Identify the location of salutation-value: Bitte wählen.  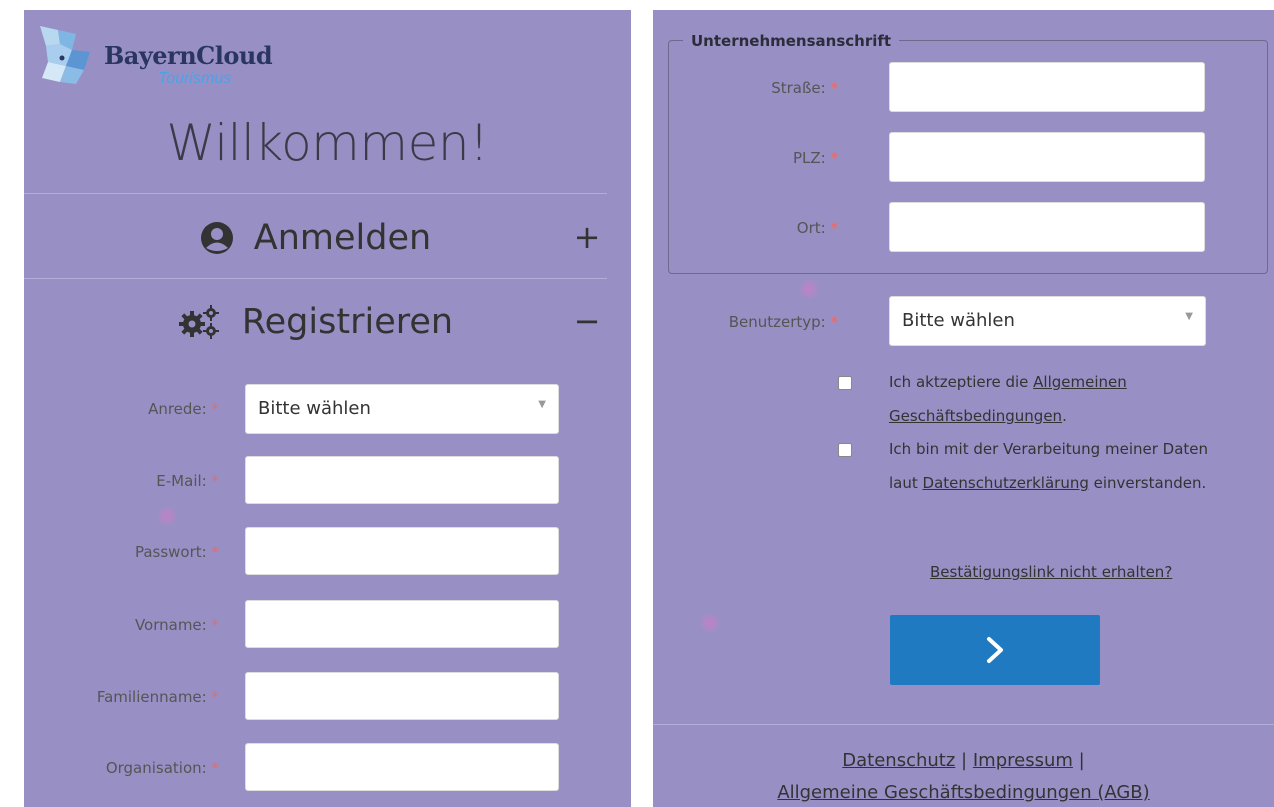
(314, 408).